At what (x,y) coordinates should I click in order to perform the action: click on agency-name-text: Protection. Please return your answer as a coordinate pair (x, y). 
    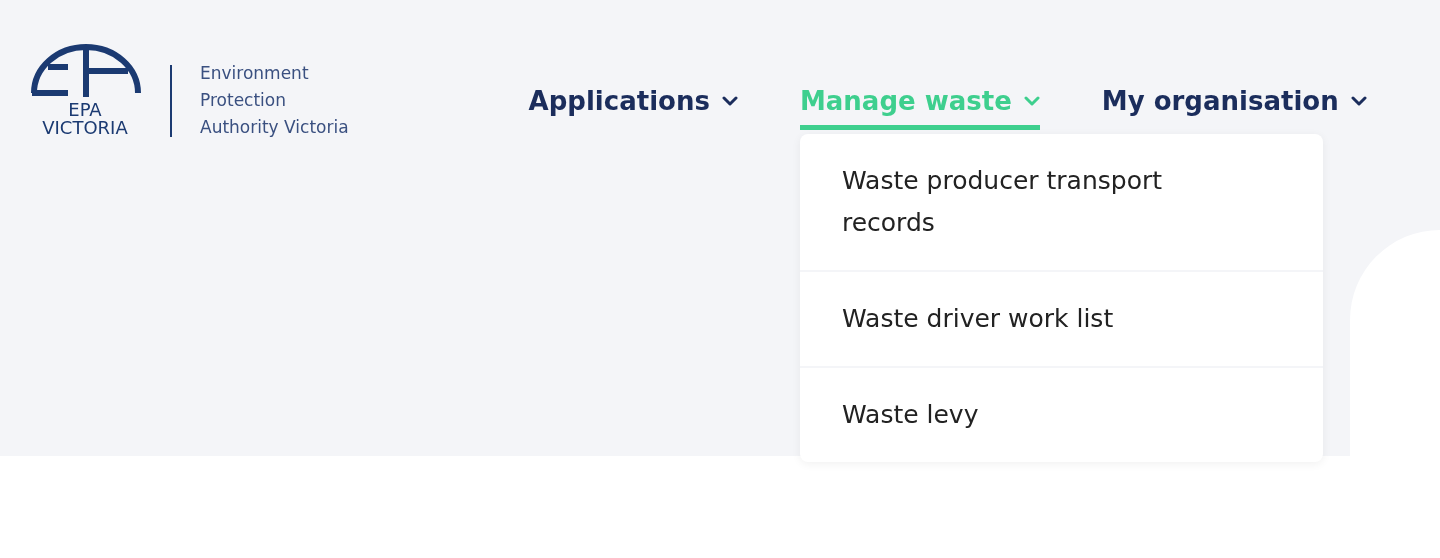
    Looking at the image, I should click on (243, 100).